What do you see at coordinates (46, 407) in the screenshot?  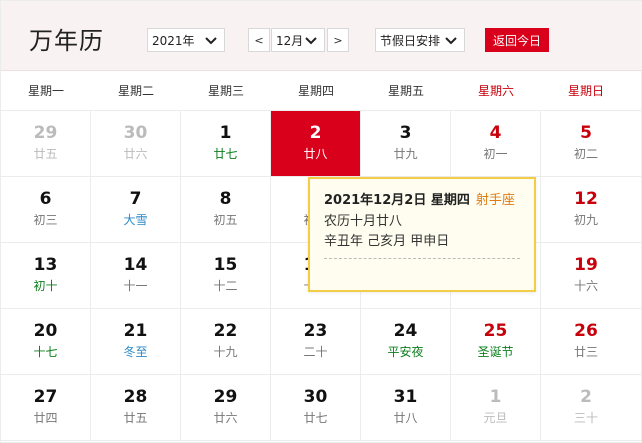 I see `day-cell: 27 廿四` at bounding box center [46, 407].